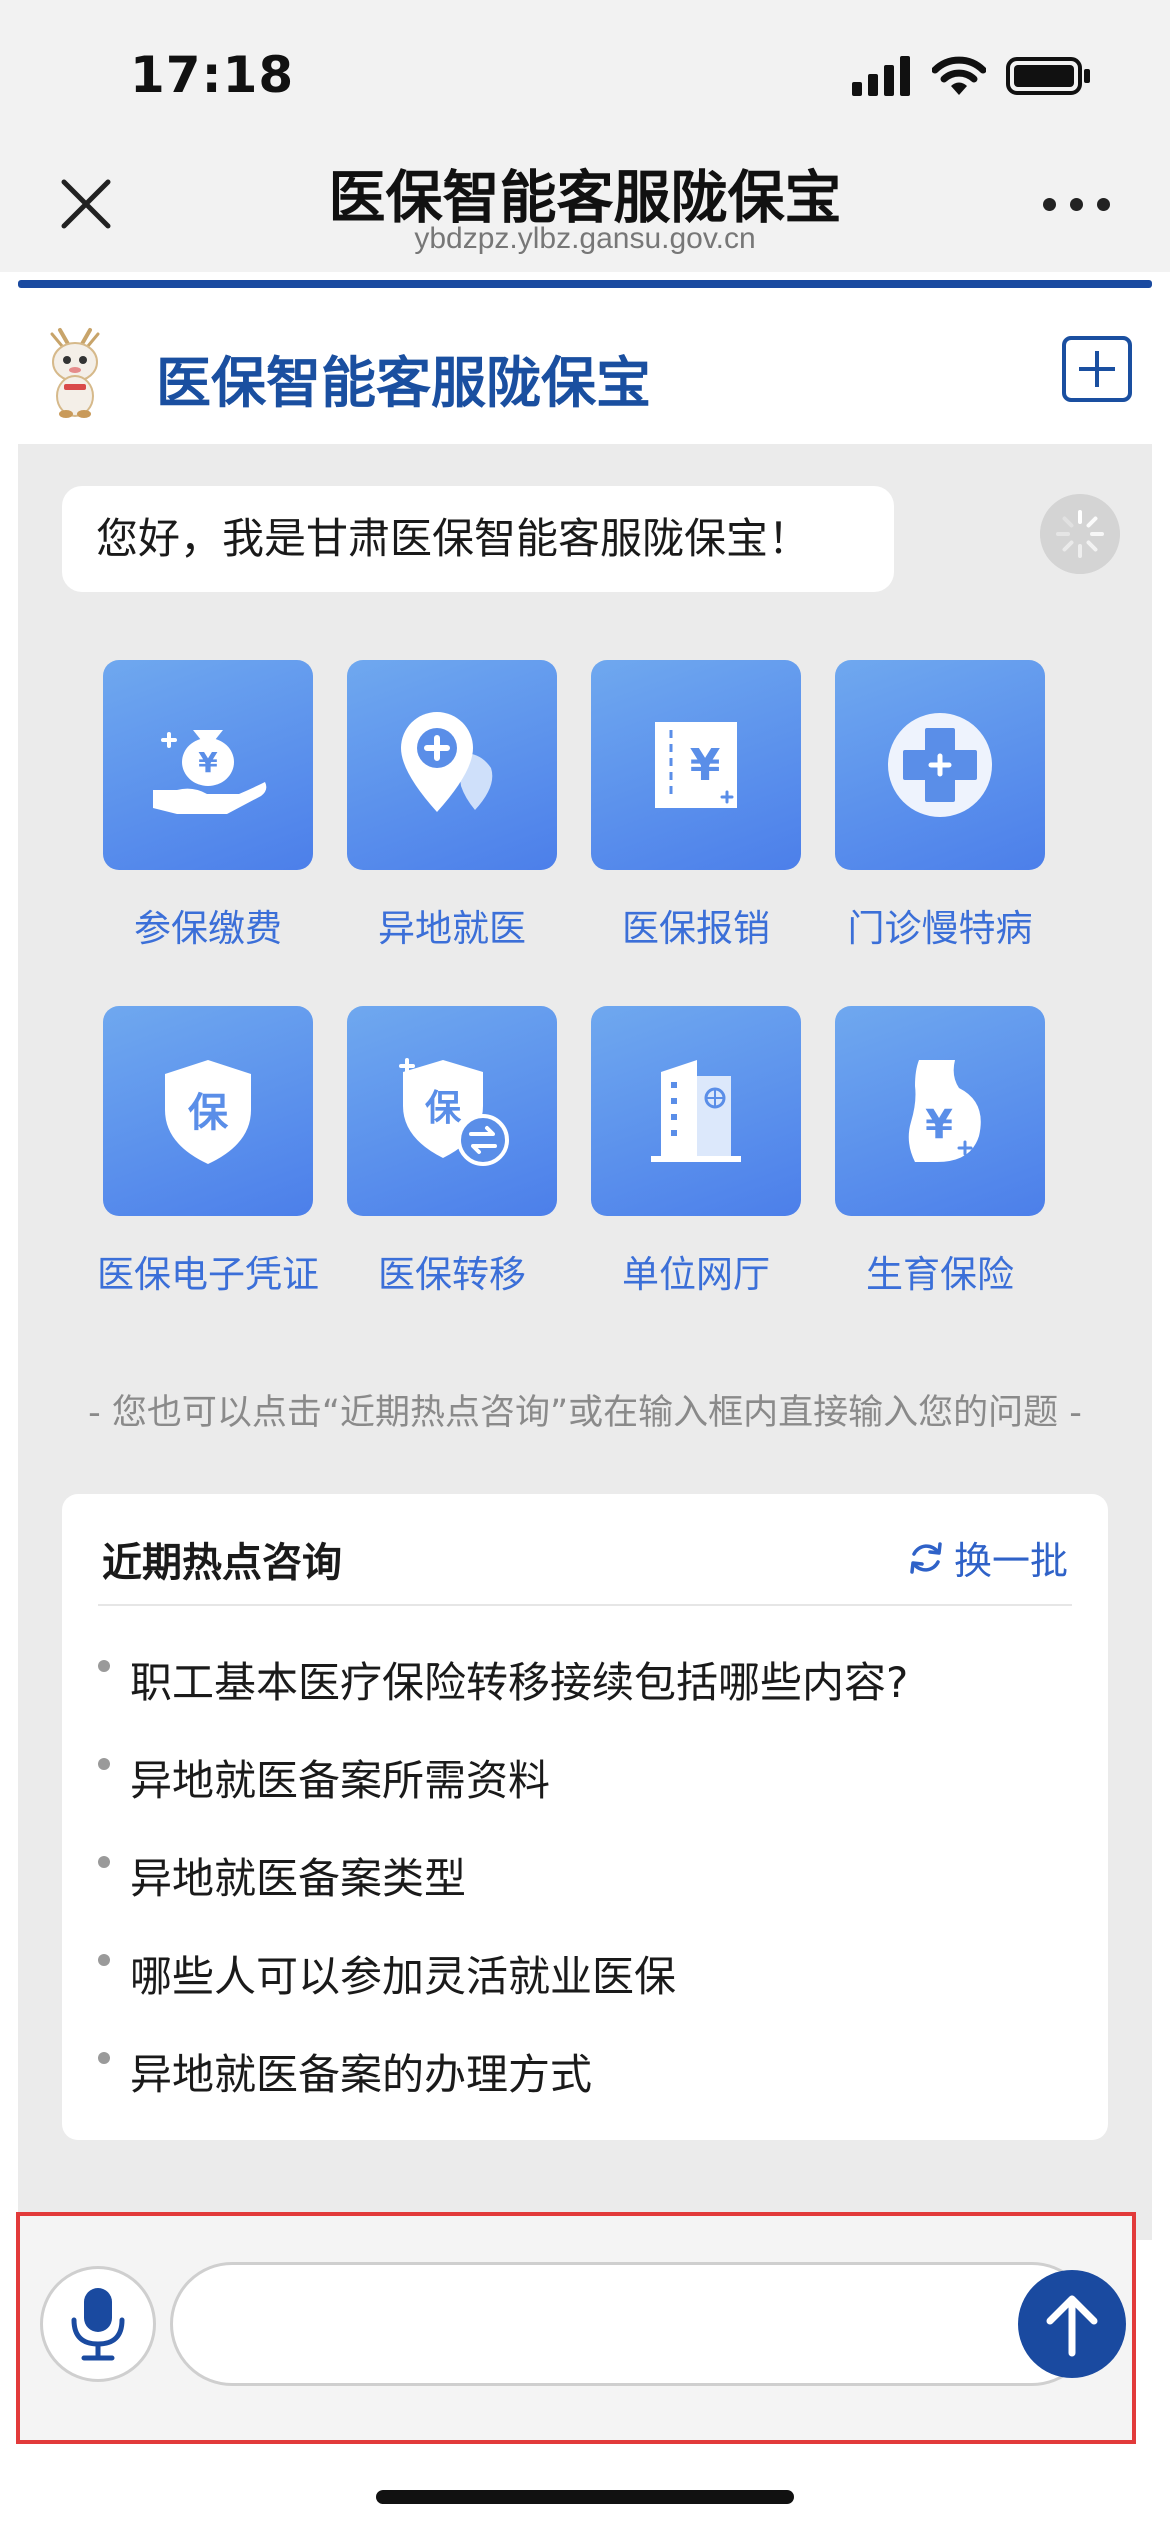  I want to click on service-tile-chronic-disease: 门诊慢特病, so click(940, 806).